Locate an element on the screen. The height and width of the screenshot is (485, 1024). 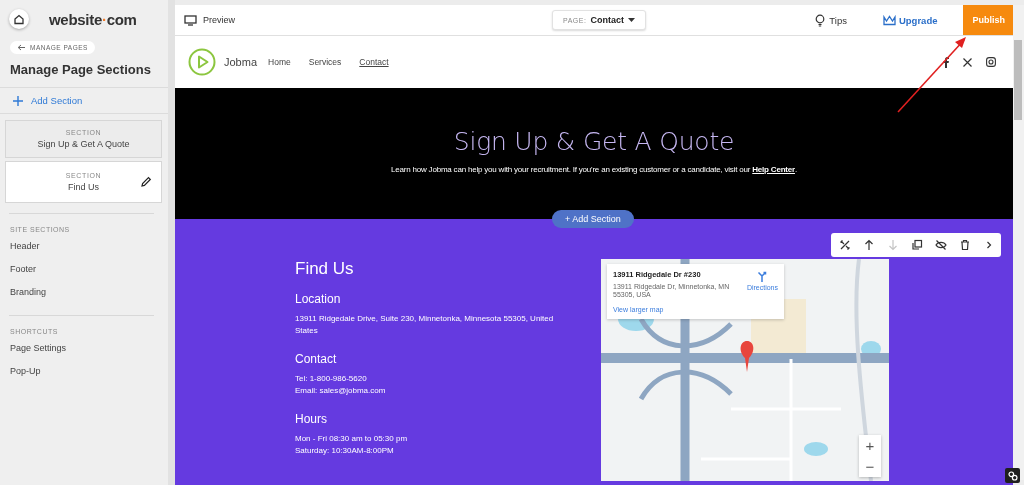
play-logo-icon is located at coordinates (202, 62).